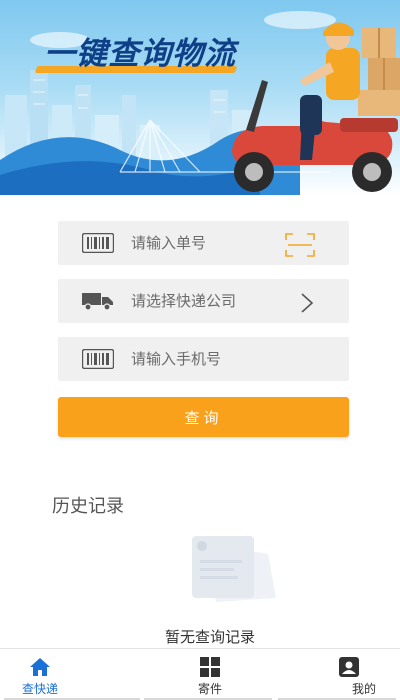  What do you see at coordinates (169, 243) in the screenshot?
I see `tracking-number-placeholder: 请输入单号` at bounding box center [169, 243].